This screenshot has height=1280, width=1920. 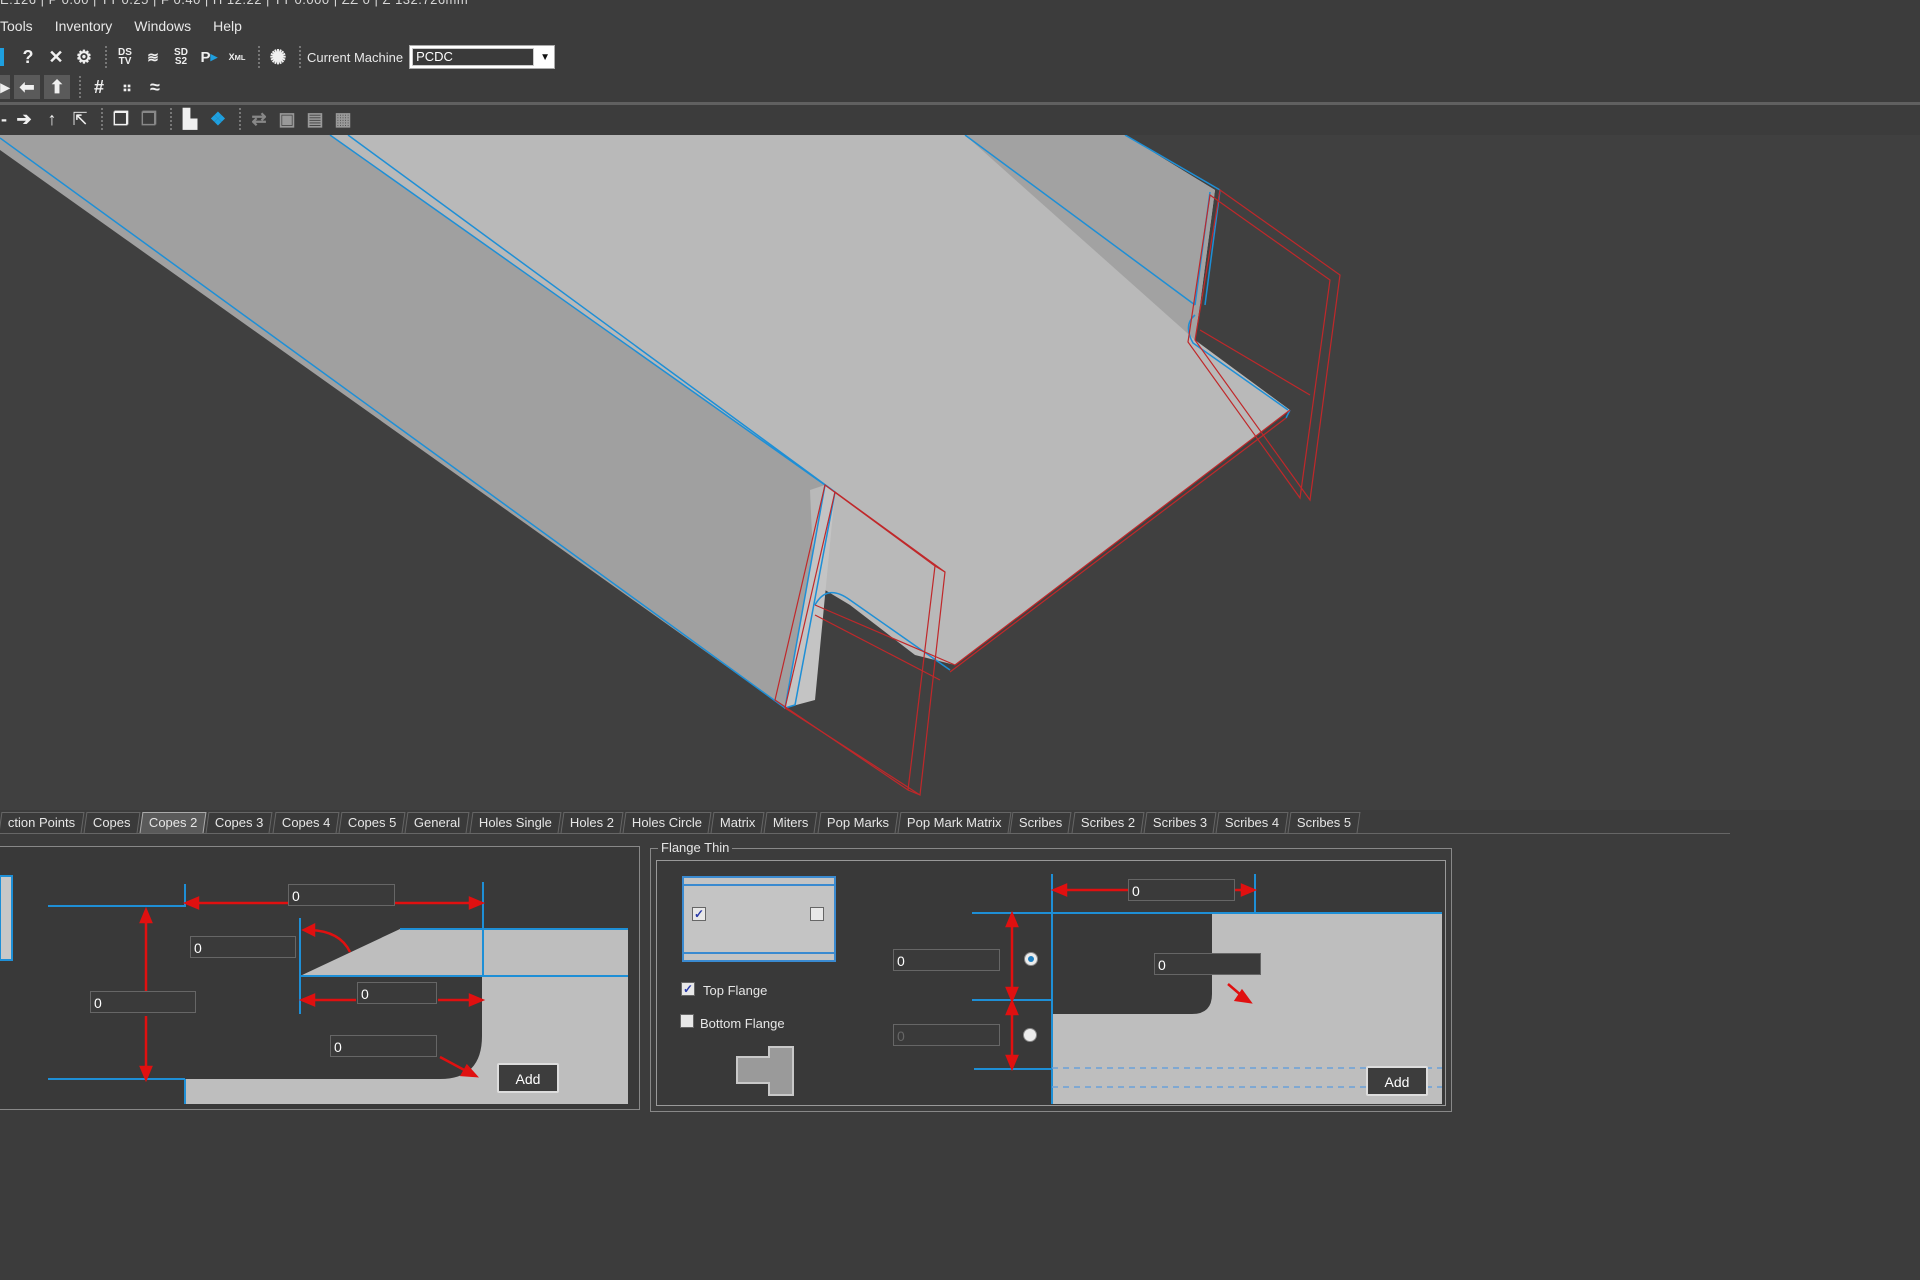 What do you see at coordinates (306, 822) in the screenshot?
I see `tab-copes-4: Copes 4` at bounding box center [306, 822].